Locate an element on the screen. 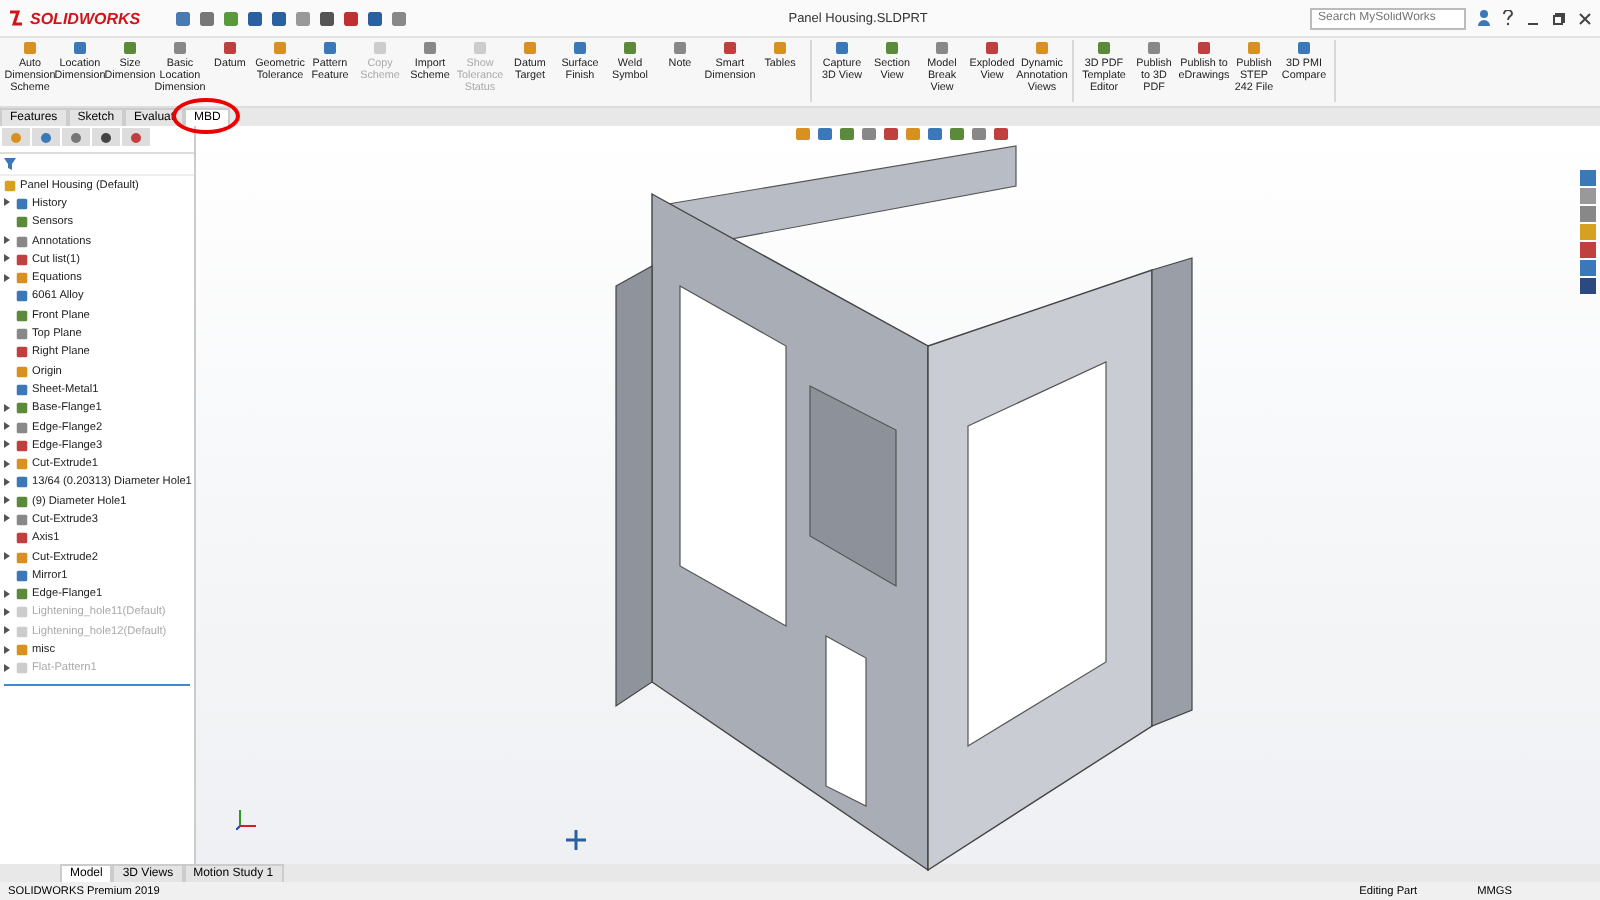 The height and width of the screenshot is (900, 1600). restore-icon is located at coordinates (1559, 18).